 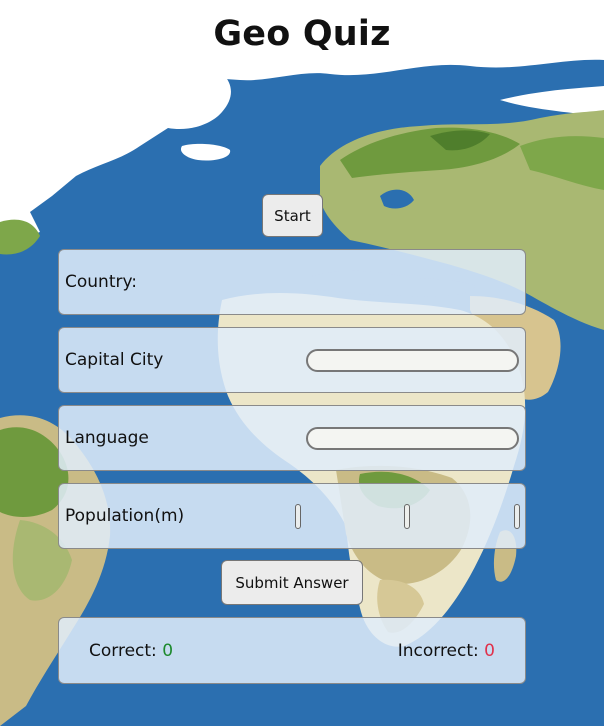 What do you see at coordinates (292, 215) in the screenshot?
I see `start-button: Start` at bounding box center [292, 215].